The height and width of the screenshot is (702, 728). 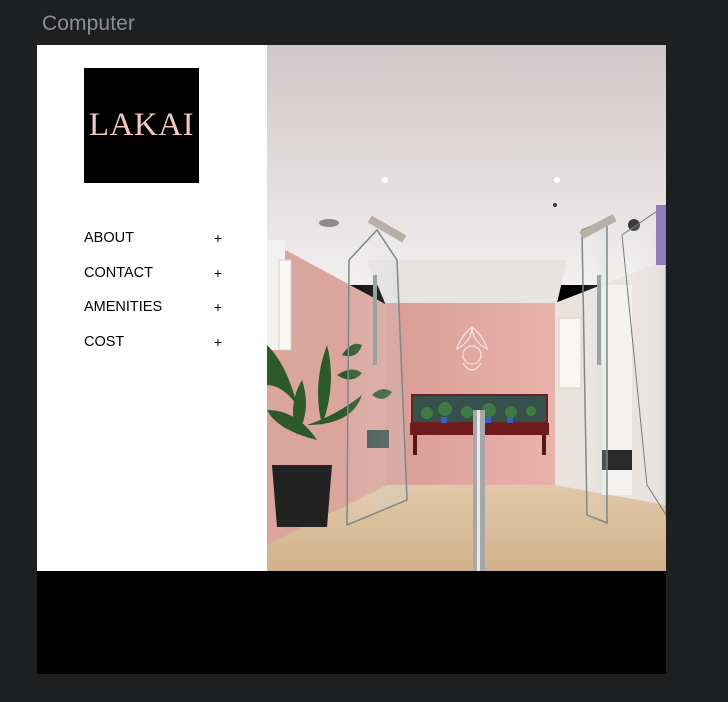 I want to click on brand-logo: LAKAI, so click(x=141, y=125).